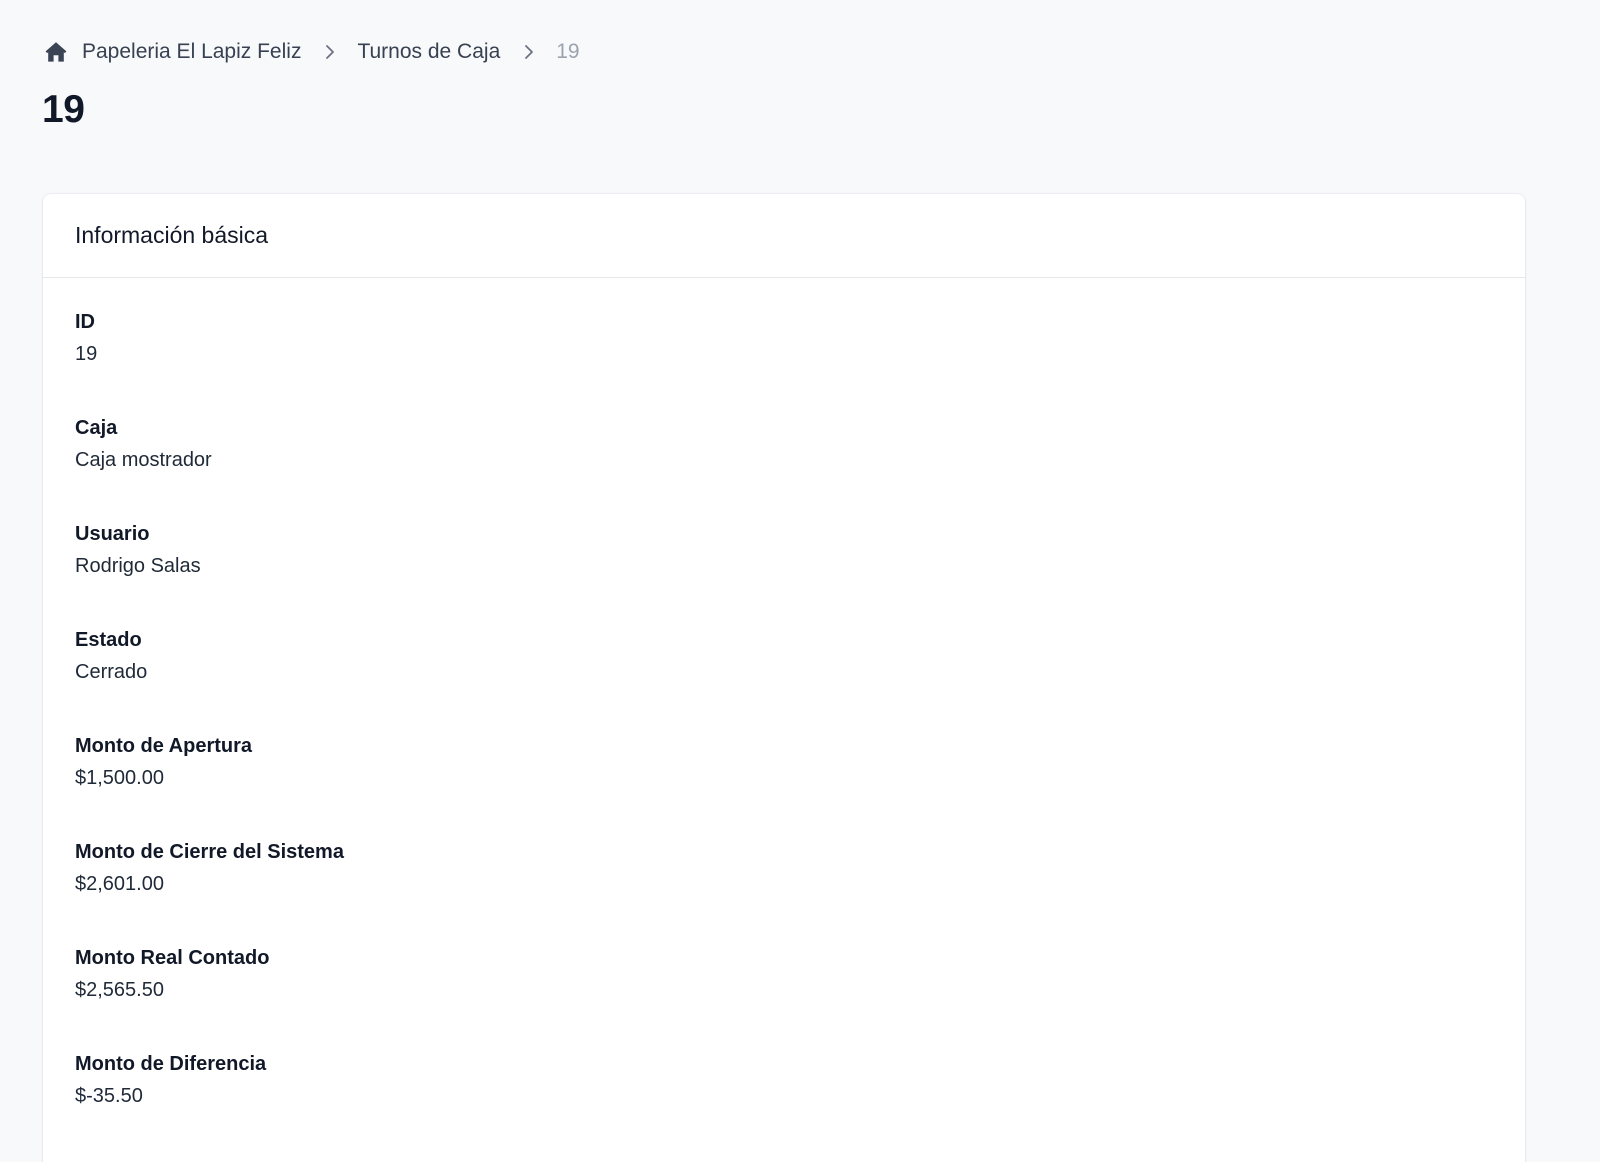 The width and height of the screenshot is (1600, 1162). What do you see at coordinates (172, 235) in the screenshot?
I see `card-title: Información básica` at bounding box center [172, 235].